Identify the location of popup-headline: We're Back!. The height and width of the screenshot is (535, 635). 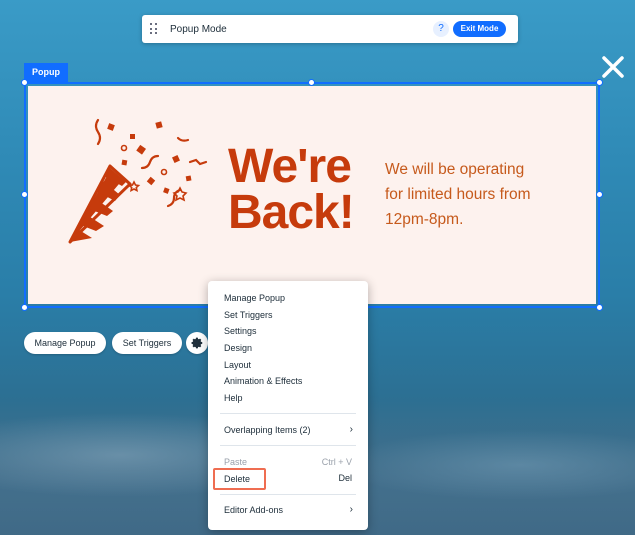
(303, 189).